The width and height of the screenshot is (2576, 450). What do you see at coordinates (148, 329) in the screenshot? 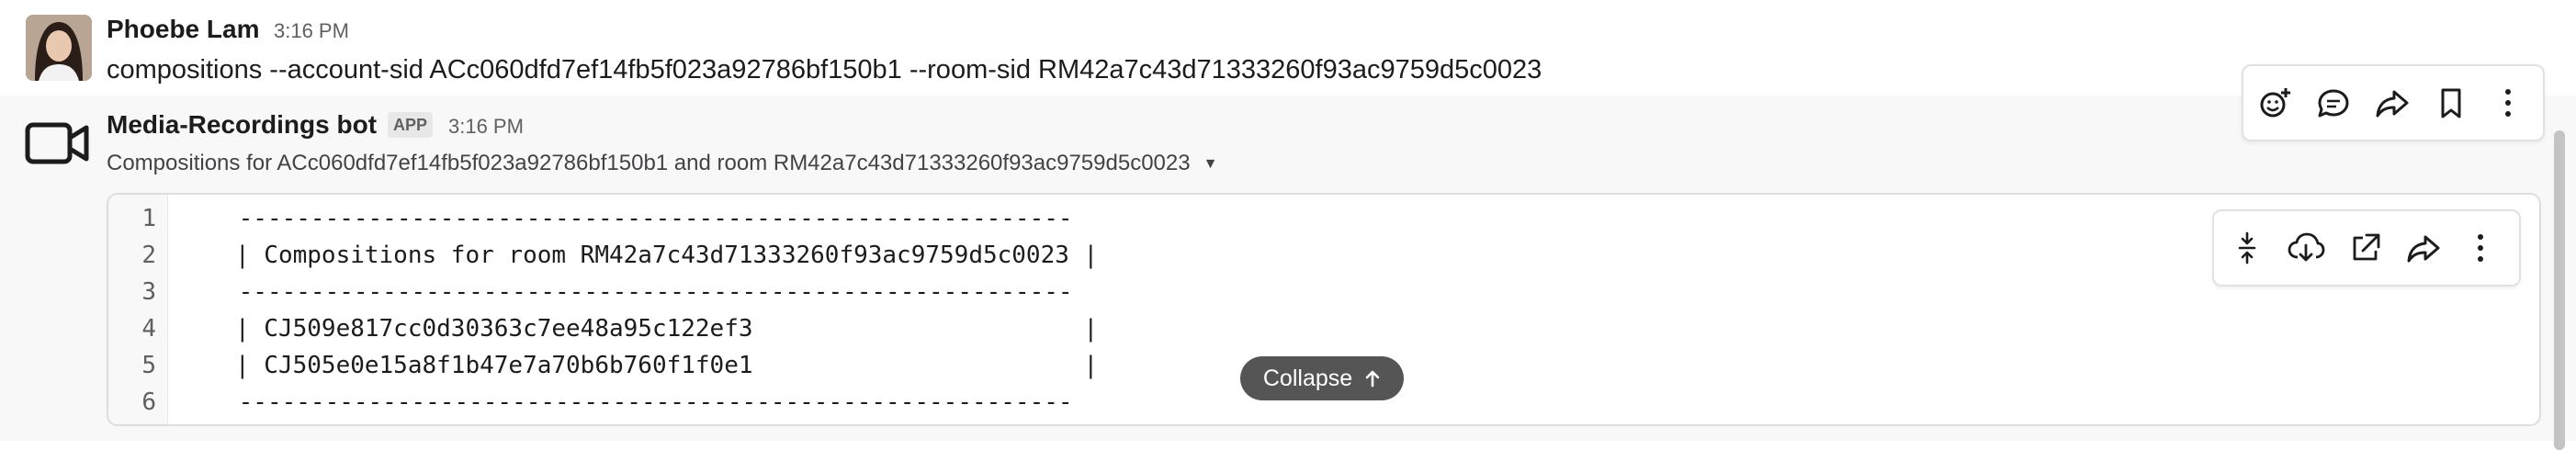
I see `line-number: 4` at bounding box center [148, 329].